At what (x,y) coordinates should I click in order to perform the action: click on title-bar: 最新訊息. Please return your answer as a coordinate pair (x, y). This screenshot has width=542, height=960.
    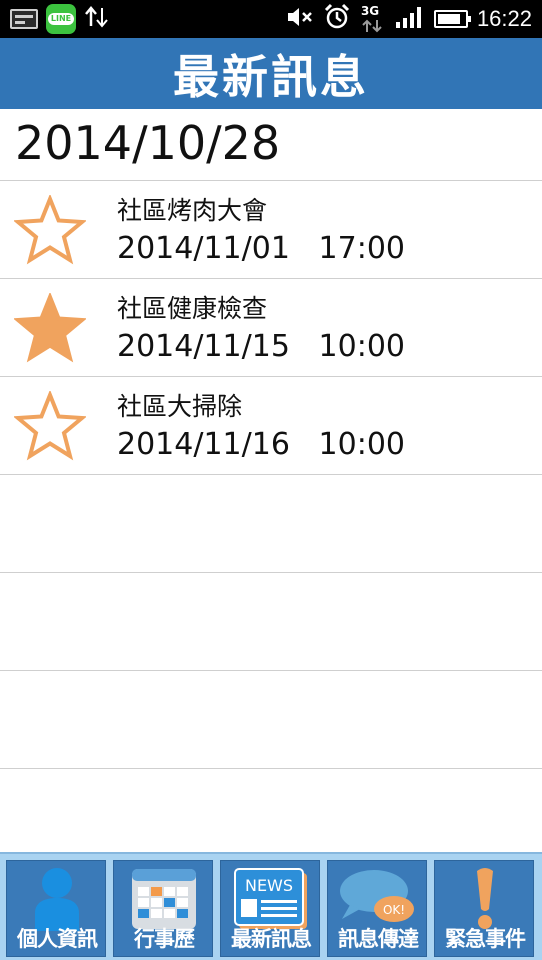
    Looking at the image, I should click on (271, 73).